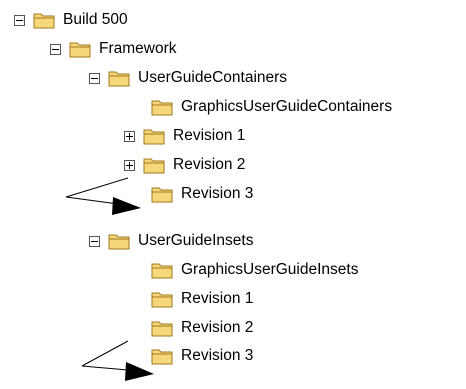 The image size is (466, 389). I want to click on tree-node-insets-revision-1: Revision 1, so click(202, 299).